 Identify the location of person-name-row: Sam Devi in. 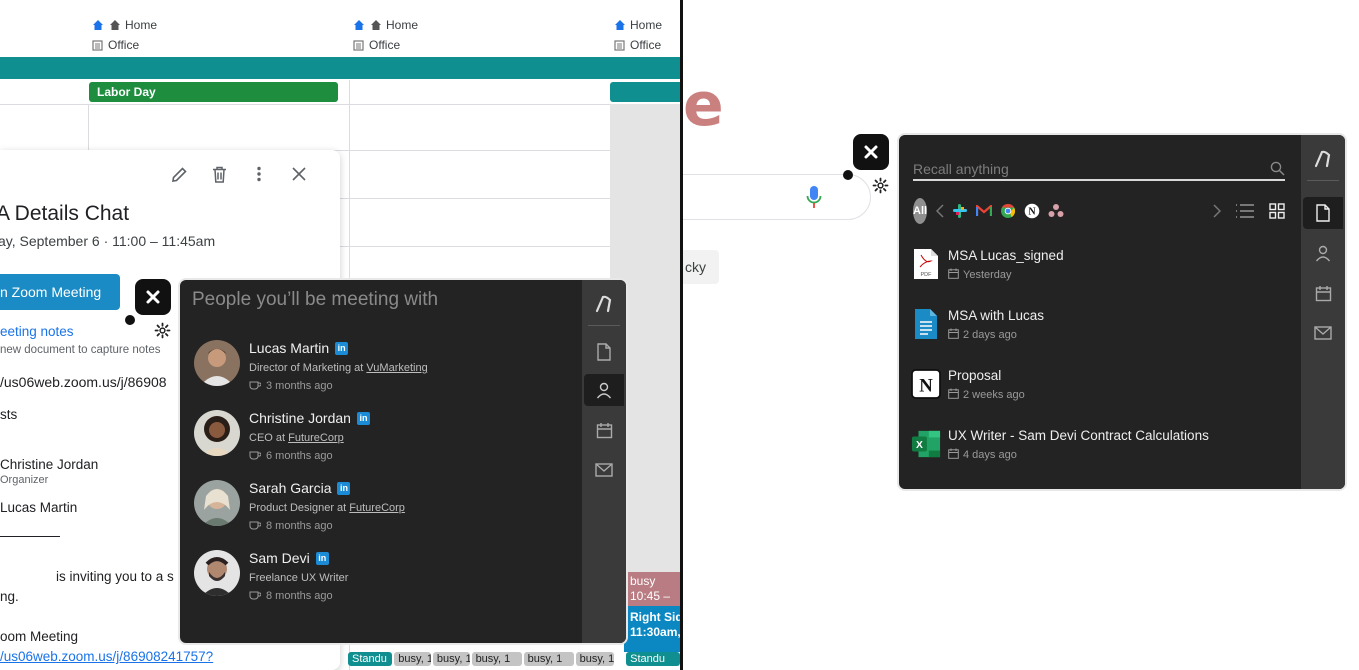
(289, 558).